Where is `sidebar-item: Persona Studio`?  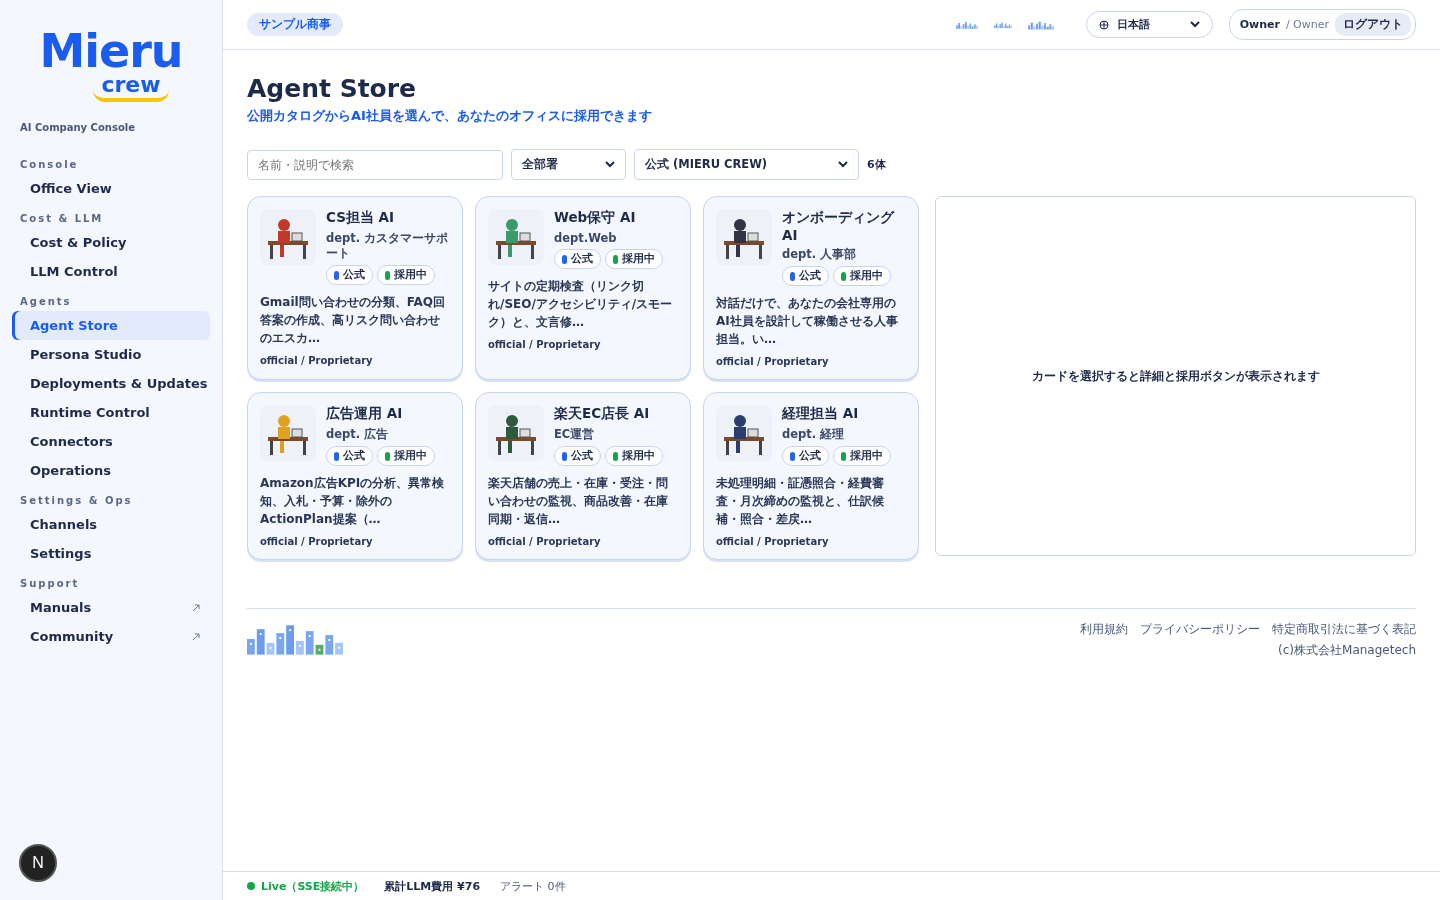
sidebar-item: Persona Studio is located at coordinates (111, 354).